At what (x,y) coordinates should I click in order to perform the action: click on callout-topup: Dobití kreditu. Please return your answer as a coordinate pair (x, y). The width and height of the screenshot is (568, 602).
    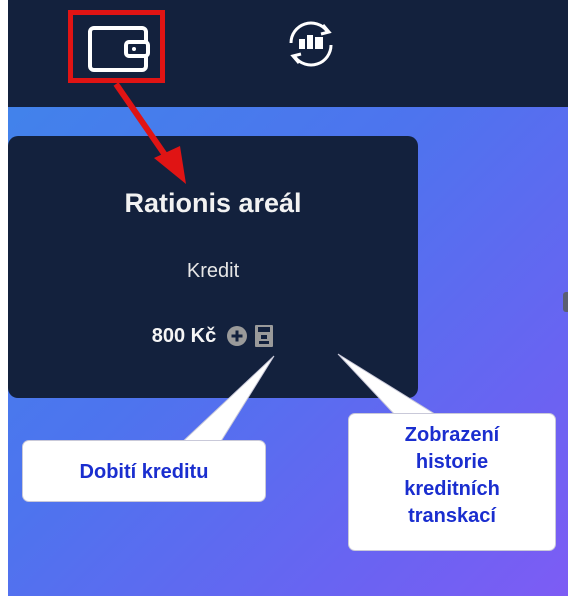
    Looking at the image, I should click on (144, 471).